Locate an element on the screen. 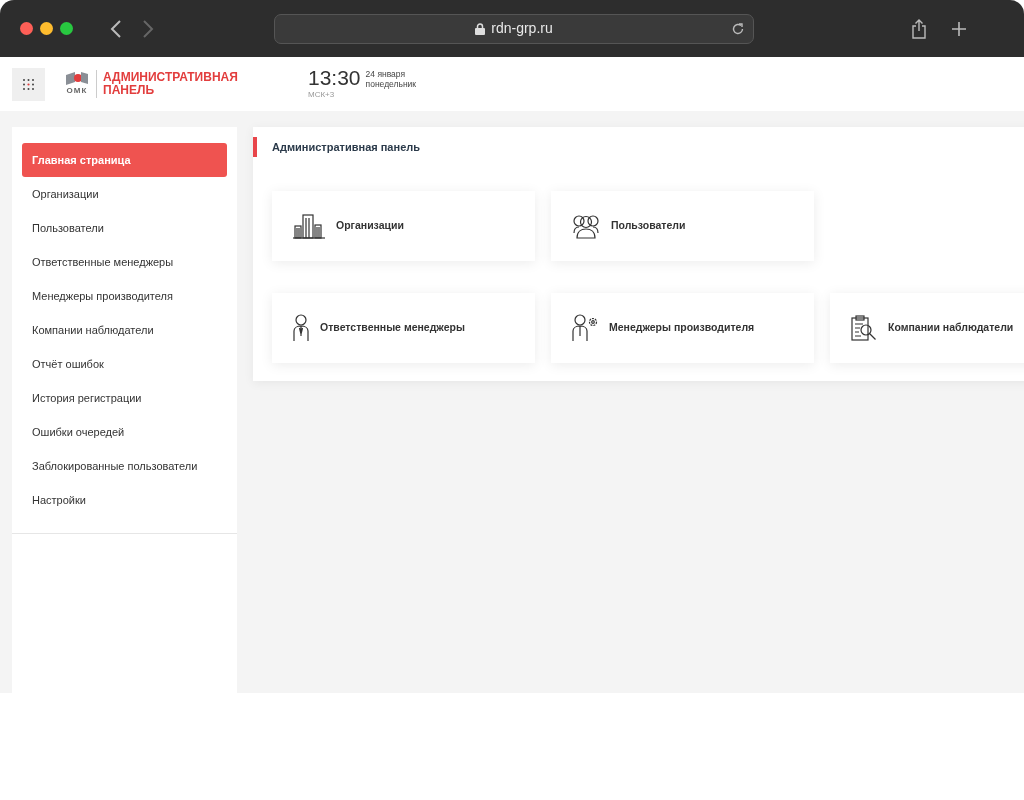 Image resolution: width=1024 pixels, height=800 pixels. sidebar-item: Ответственные менеджеры is located at coordinates (124, 262).